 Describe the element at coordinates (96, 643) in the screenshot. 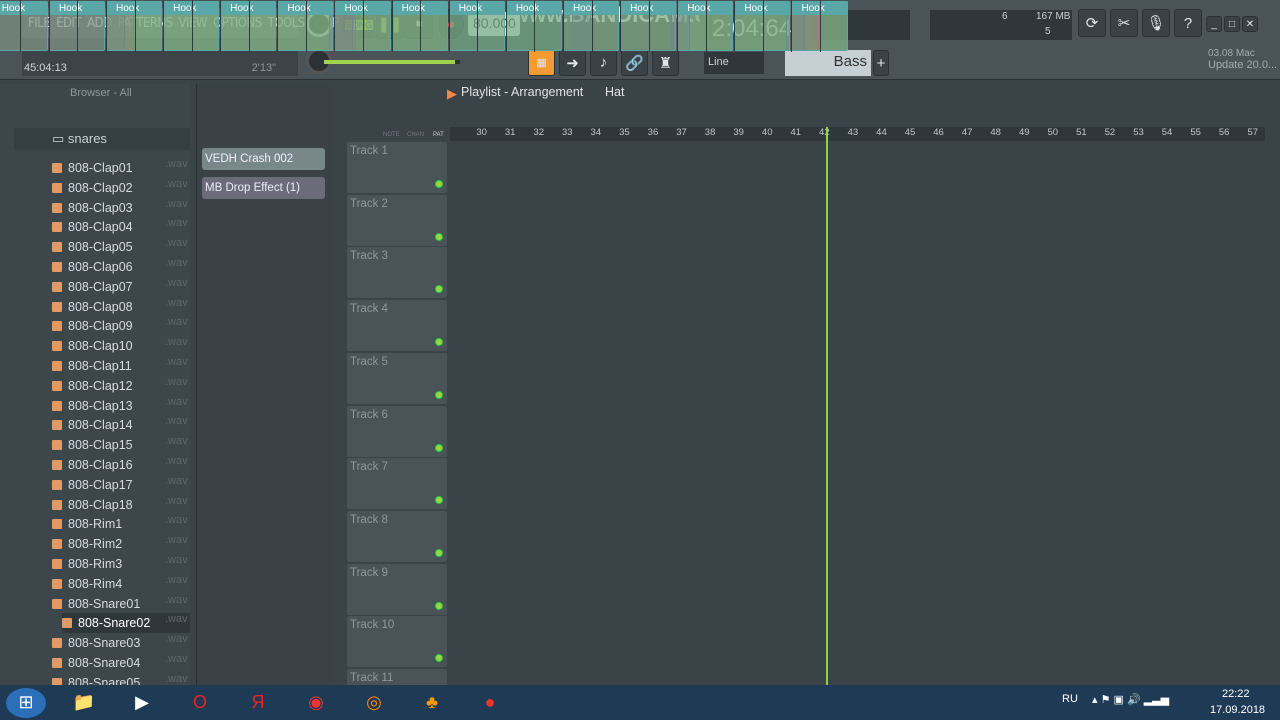

I see `browser-file: 808-Snare03` at that location.